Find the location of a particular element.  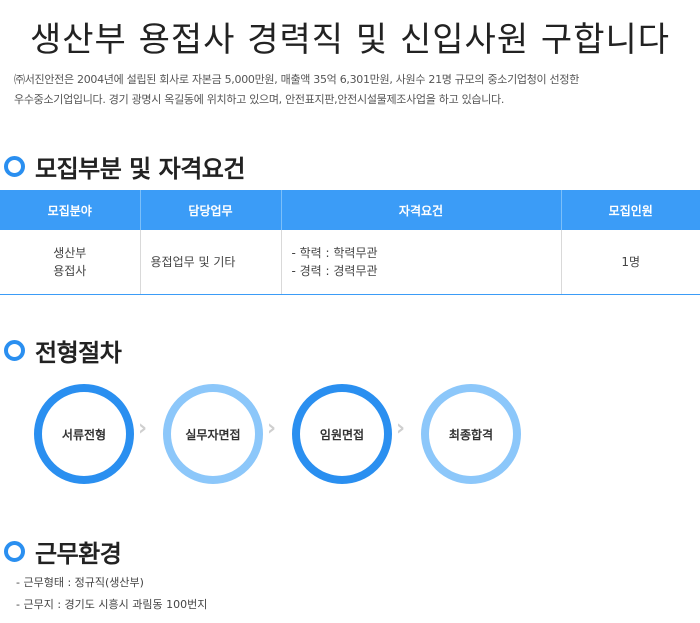

section-title: 모집부분 및 자격요건 is located at coordinates (140, 168).